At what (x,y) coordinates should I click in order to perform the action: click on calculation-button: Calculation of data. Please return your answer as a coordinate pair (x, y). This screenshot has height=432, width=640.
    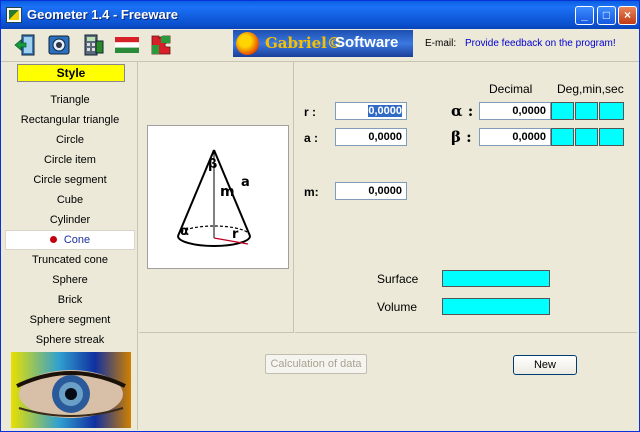
    Looking at the image, I should click on (316, 364).